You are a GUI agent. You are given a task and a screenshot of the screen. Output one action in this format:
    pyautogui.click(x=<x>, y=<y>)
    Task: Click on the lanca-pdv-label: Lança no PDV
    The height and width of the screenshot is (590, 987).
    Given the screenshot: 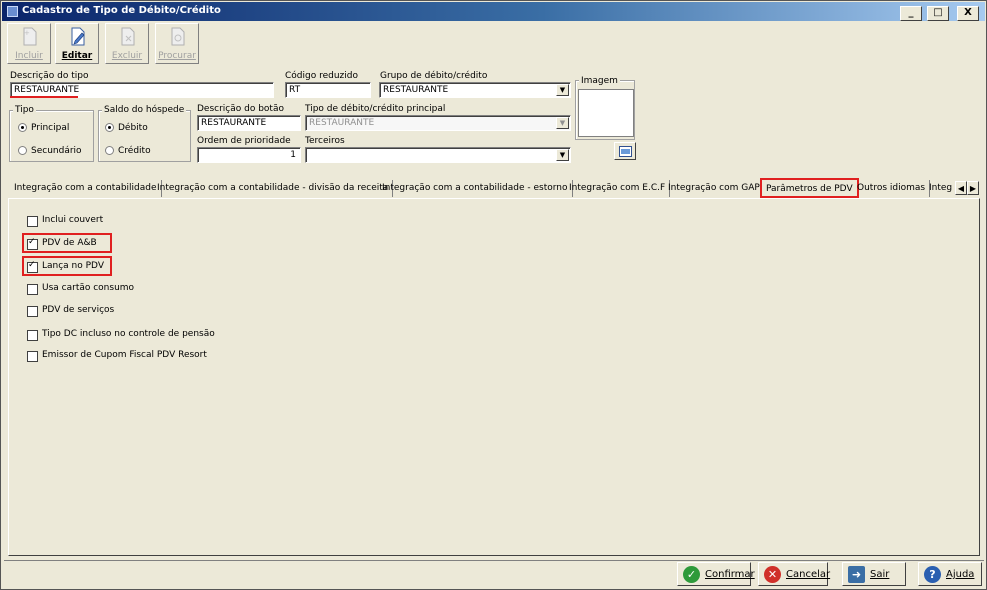 What is the action you would take?
    pyautogui.click(x=73, y=266)
    